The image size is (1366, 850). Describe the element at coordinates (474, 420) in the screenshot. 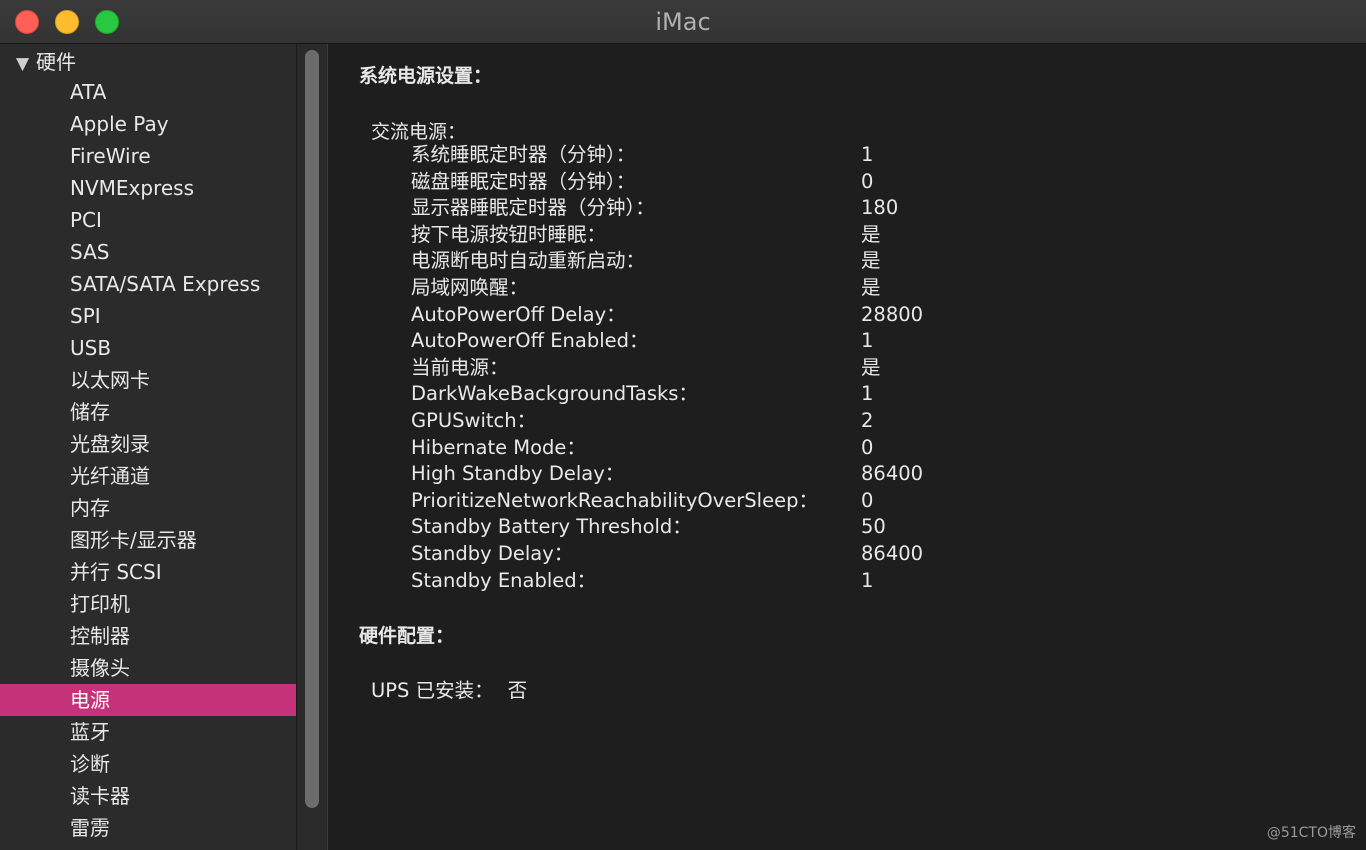

I see `setting-label: GPUSwitch：` at that location.